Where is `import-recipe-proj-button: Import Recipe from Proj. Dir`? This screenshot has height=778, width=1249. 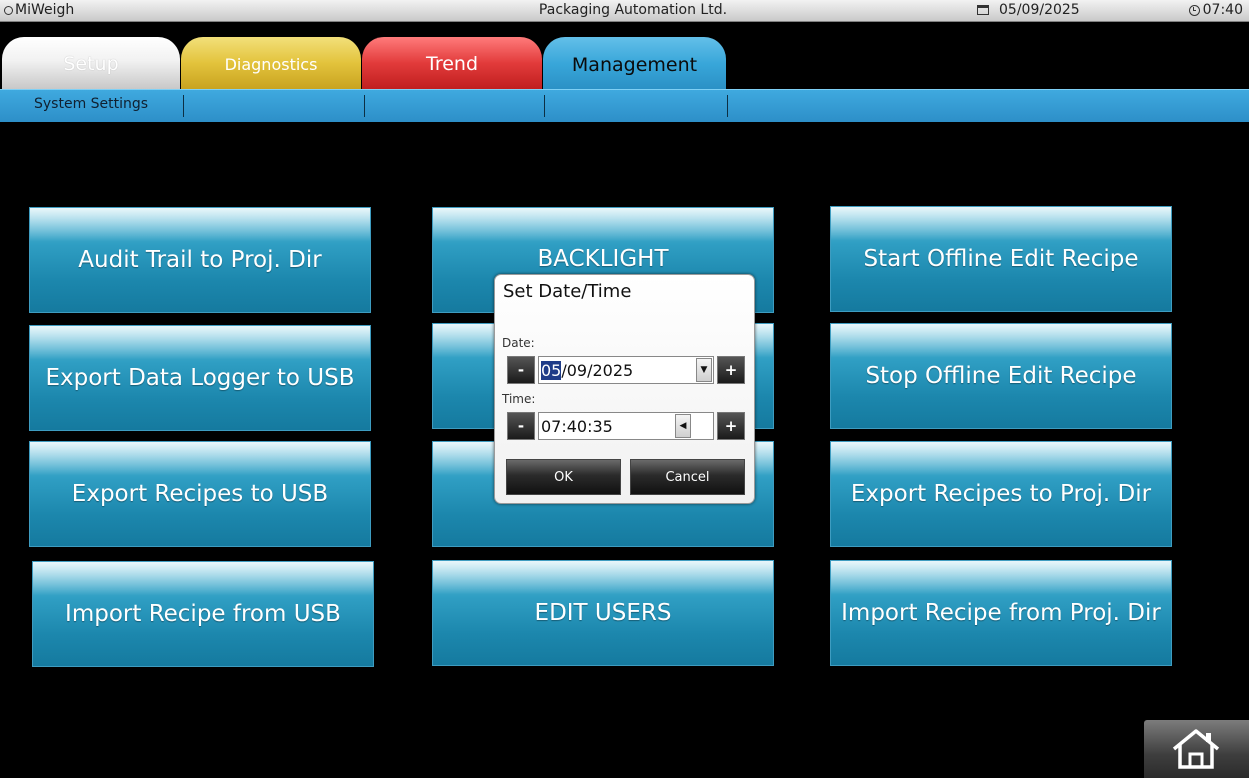
import-recipe-proj-button: Import Recipe from Proj. Dir is located at coordinates (1001, 613).